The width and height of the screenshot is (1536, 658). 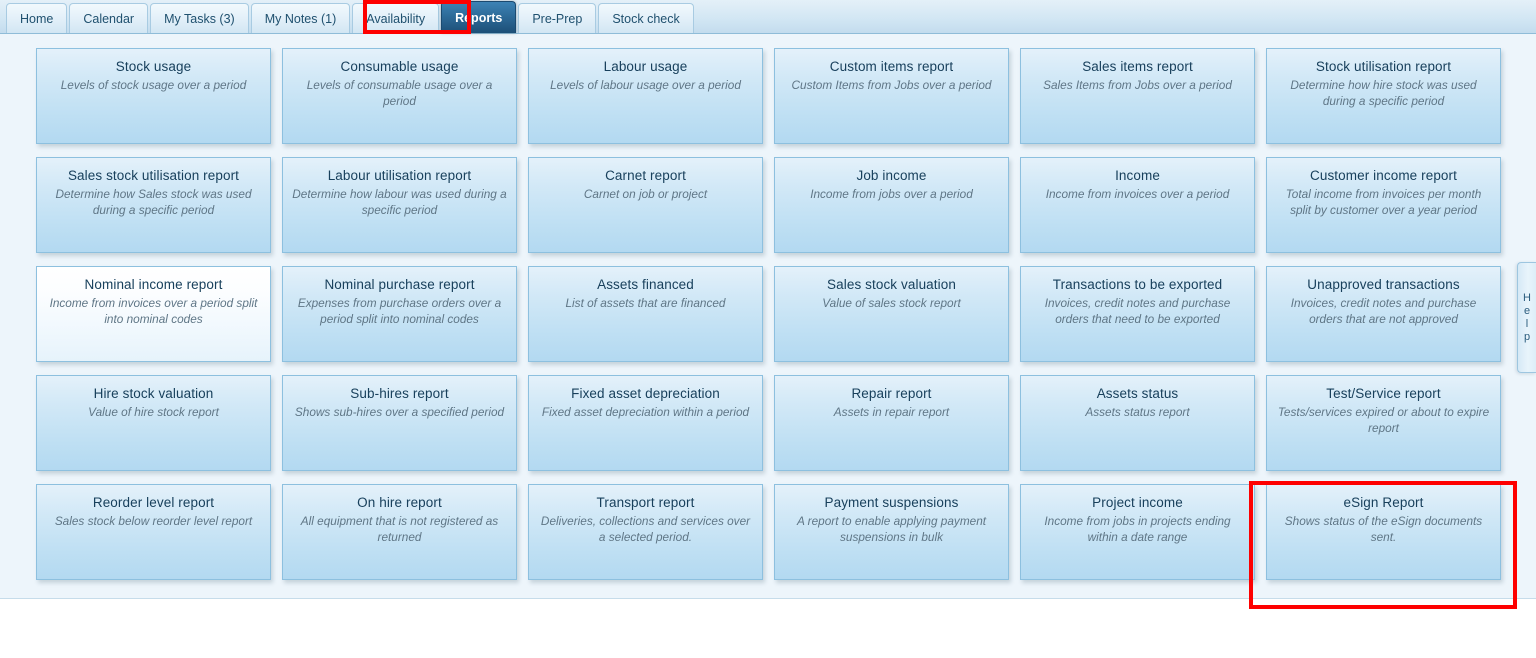 What do you see at coordinates (1383, 393) in the screenshot?
I see `report-card-title: Test/Service report` at bounding box center [1383, 393].